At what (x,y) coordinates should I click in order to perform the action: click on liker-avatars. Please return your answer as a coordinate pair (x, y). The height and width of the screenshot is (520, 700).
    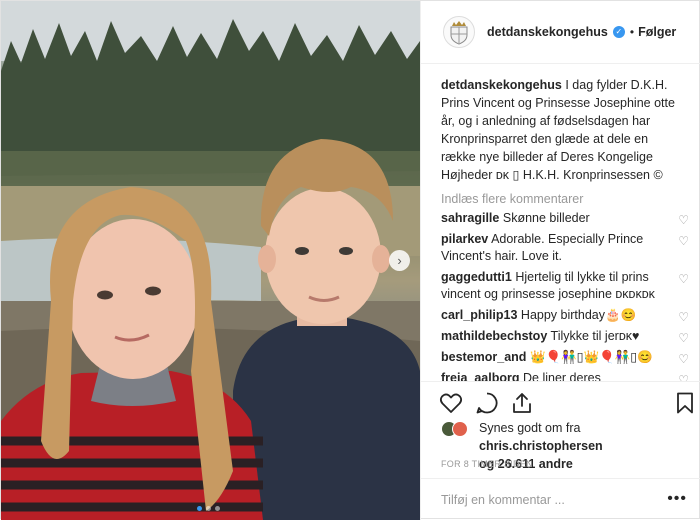
    Looking at the image, I should click on (455, 430).